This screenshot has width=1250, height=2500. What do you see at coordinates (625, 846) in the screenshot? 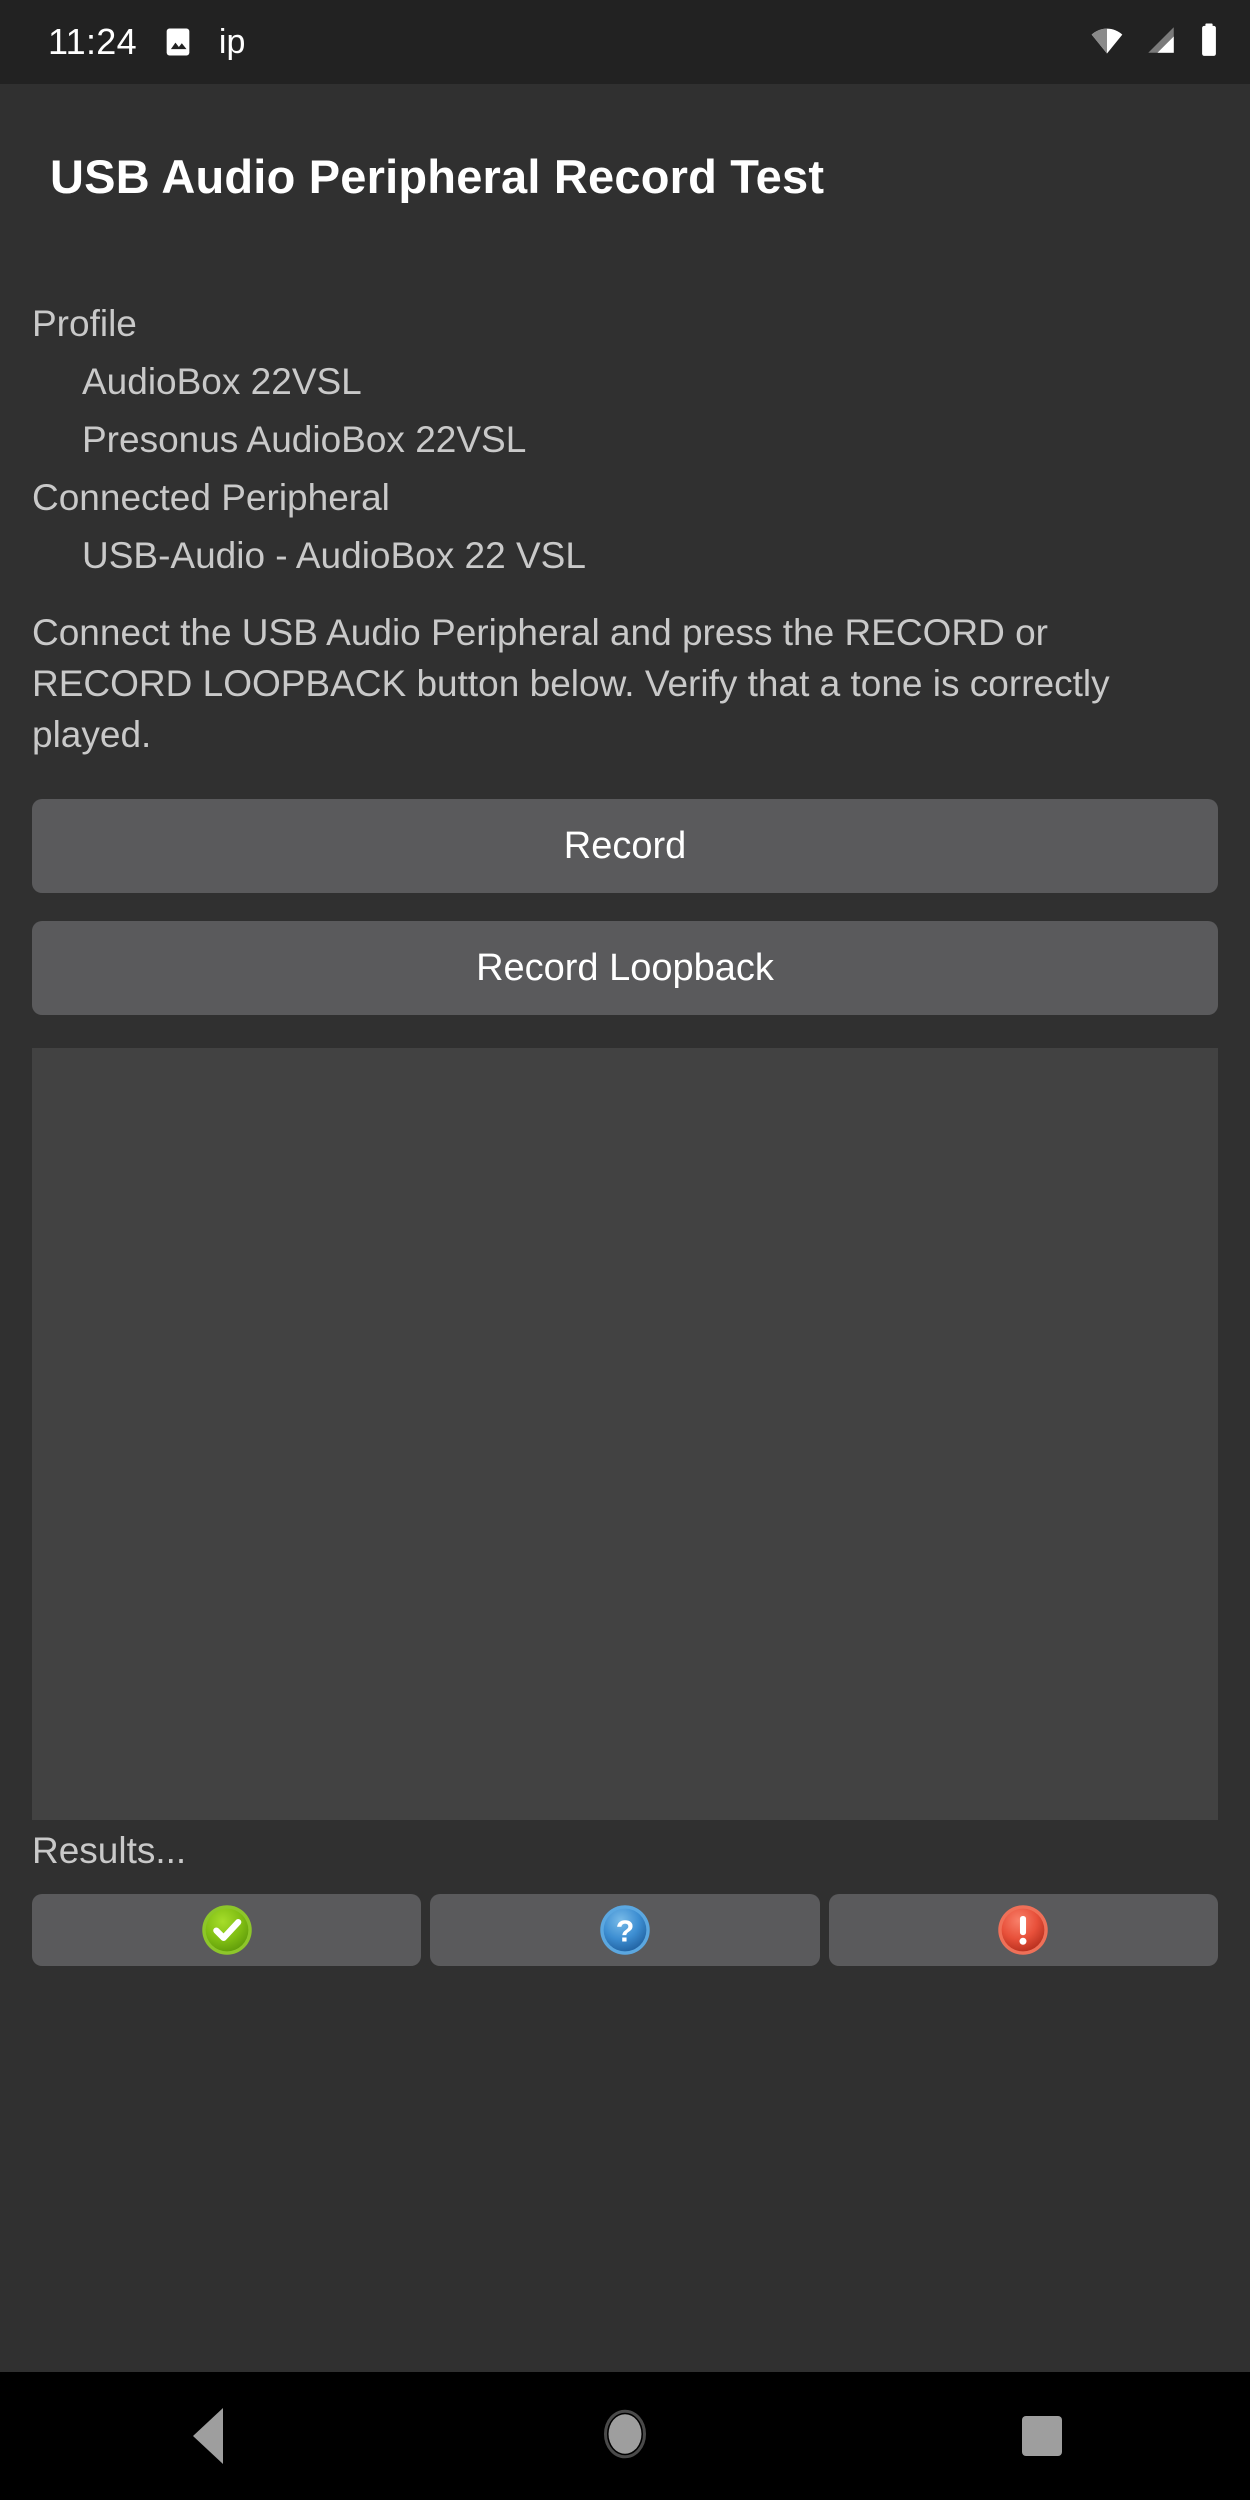
I see `record-button: Record` at bounding box center [625, 846].